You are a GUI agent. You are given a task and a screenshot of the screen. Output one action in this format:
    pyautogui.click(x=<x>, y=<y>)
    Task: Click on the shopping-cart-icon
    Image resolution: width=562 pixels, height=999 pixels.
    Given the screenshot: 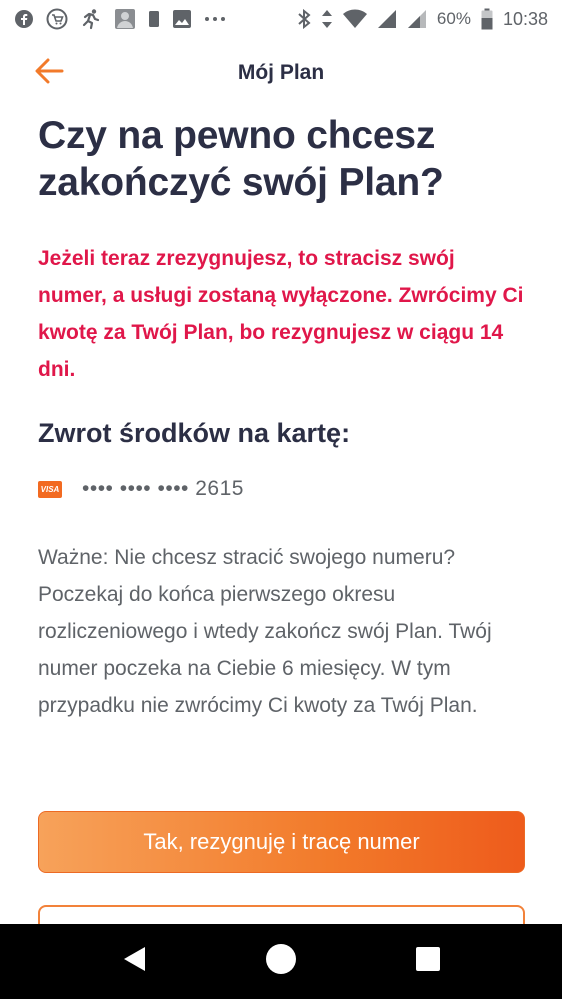 What is the action you would take?
    pyautogui.click(x=57, y=19)
    